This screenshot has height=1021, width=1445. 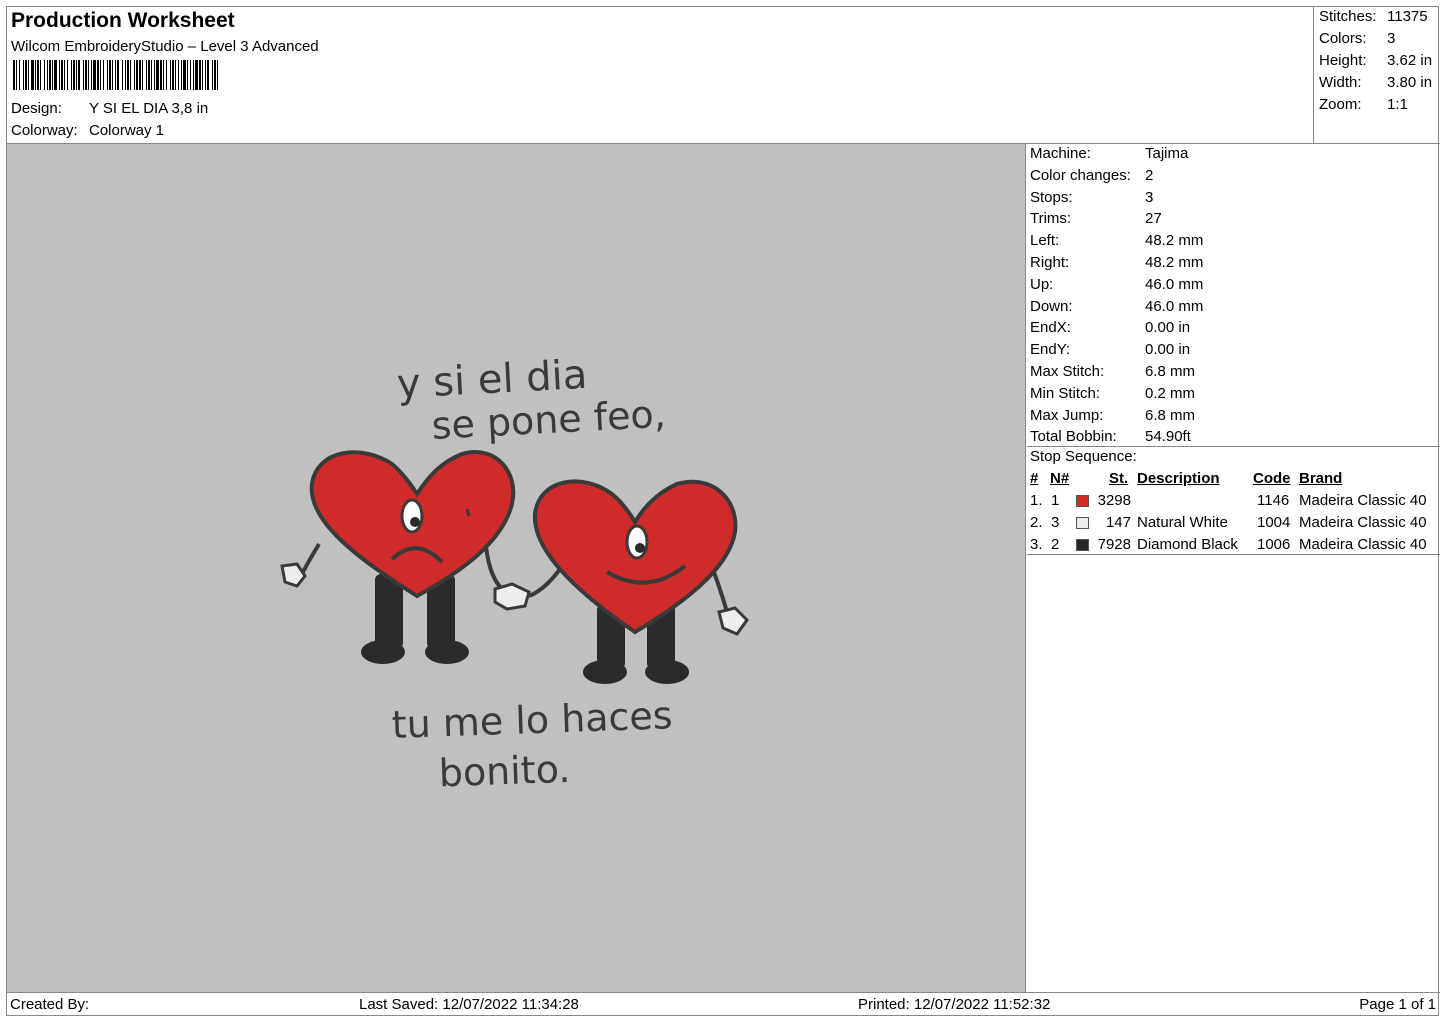 What do you see at coordinates (1170, 415) in the screenshot?
I see `info-value: 6.8 mm` at bounding box center [1170, 415].